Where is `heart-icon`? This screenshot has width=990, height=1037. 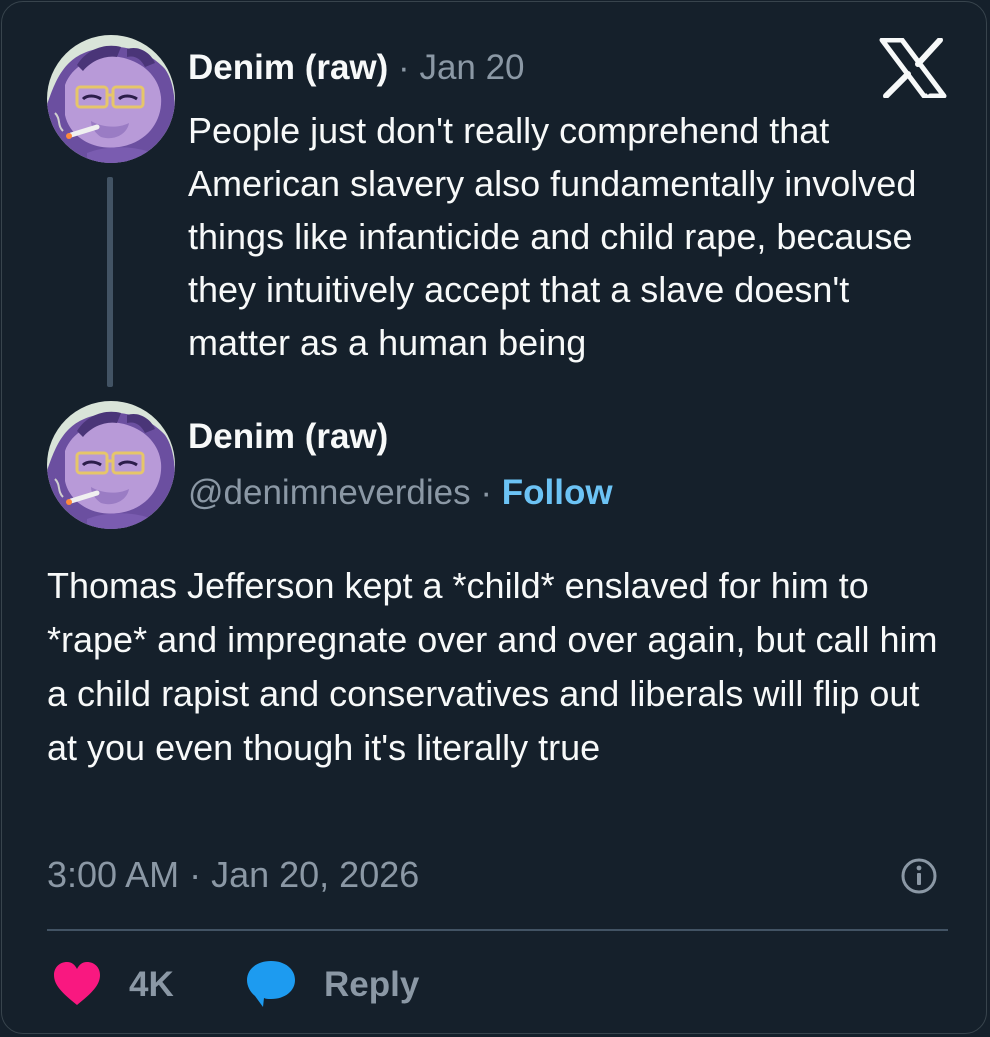 heart-icon is located at coordinates (77, 984).